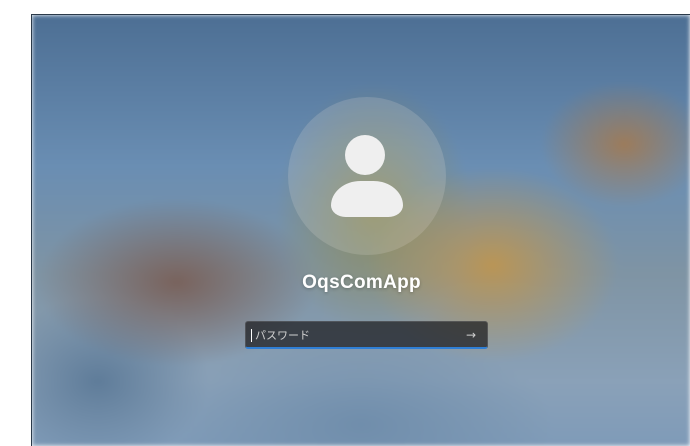 This screenshot has height=446, width=690. Describe the element at coordinates (361, 282) in the screenshot. I see `username-label: OqsComApp` at that location.